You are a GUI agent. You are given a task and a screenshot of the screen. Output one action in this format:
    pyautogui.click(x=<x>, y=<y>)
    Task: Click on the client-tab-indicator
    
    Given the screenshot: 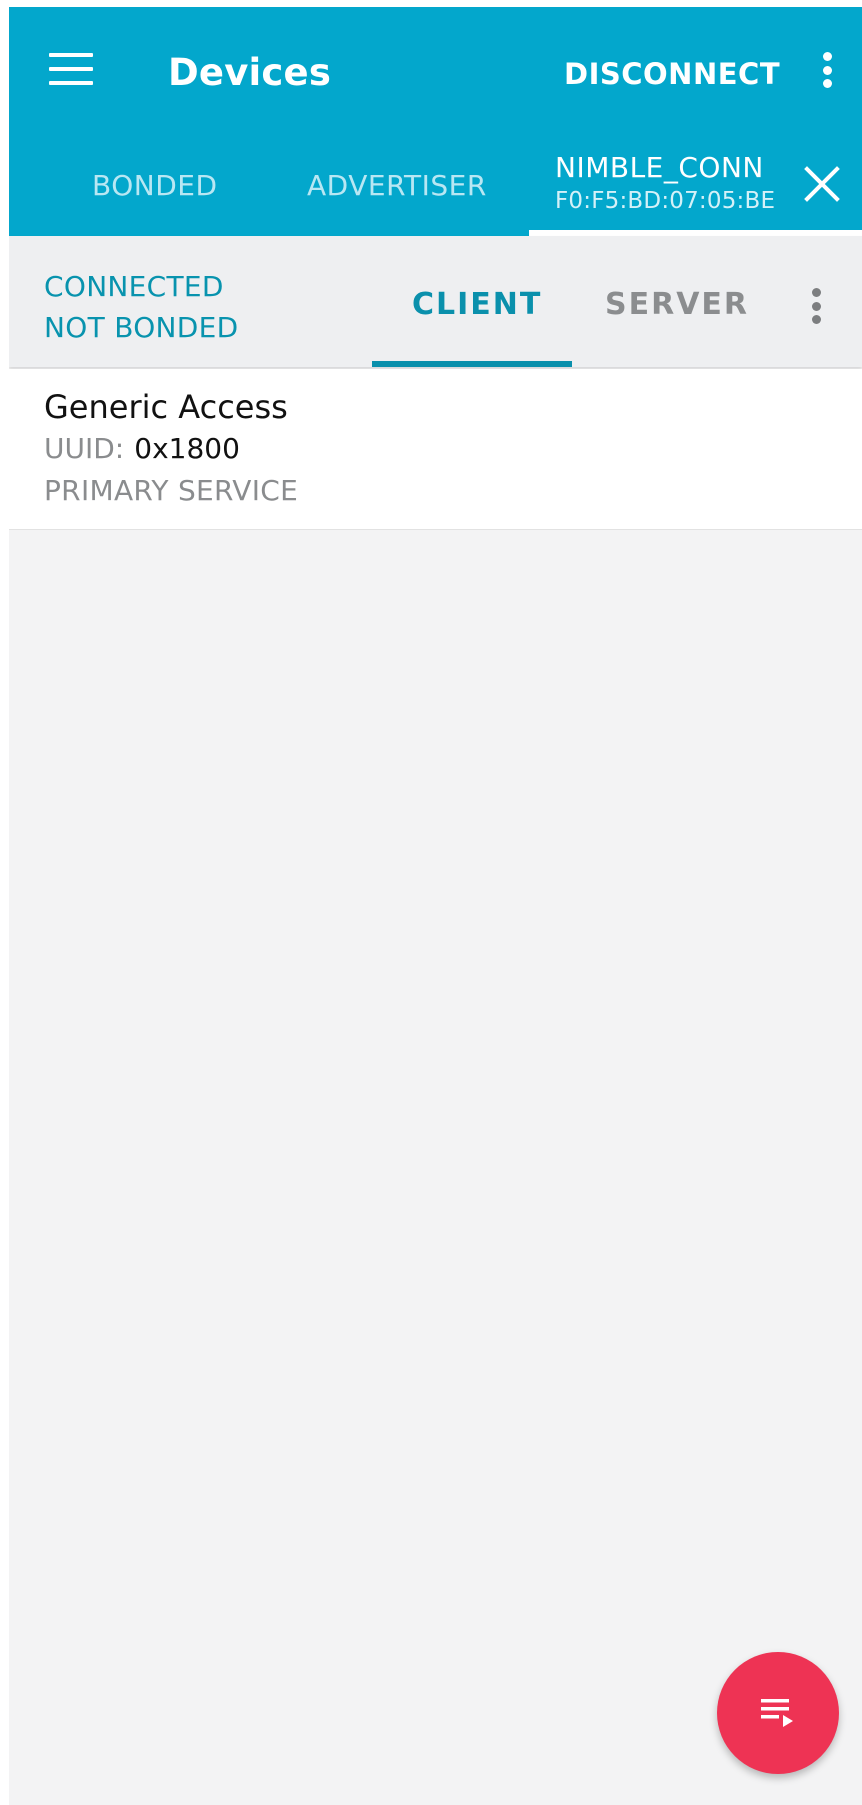 What is the action you would take?
    pyautogui.click(x=472, y=364)
    